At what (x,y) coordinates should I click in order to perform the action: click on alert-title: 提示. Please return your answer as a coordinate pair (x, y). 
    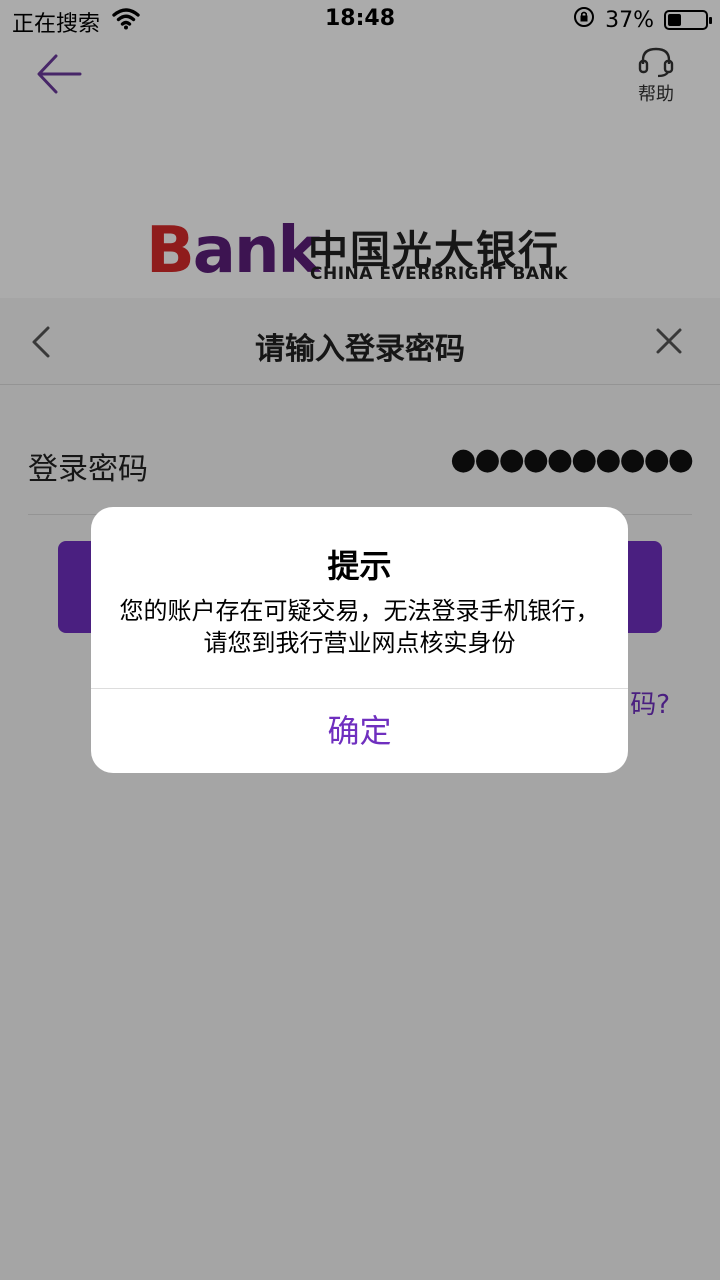
    Looking at the image, I should click on (359, 566).